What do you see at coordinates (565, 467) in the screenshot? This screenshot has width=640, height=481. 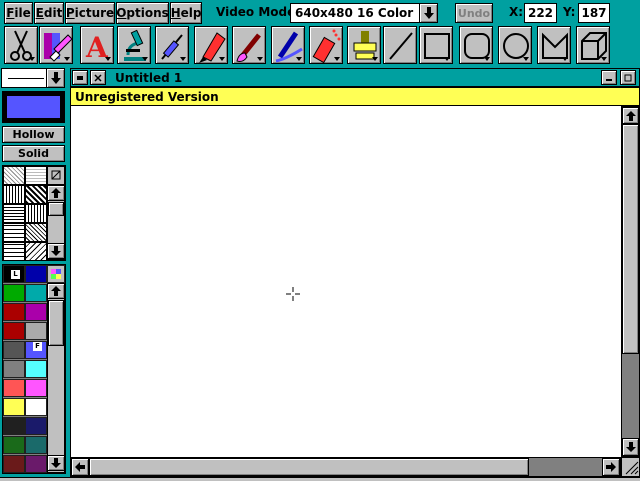 I see `horizontal-scroll-track` at bounding box center [565, 467].